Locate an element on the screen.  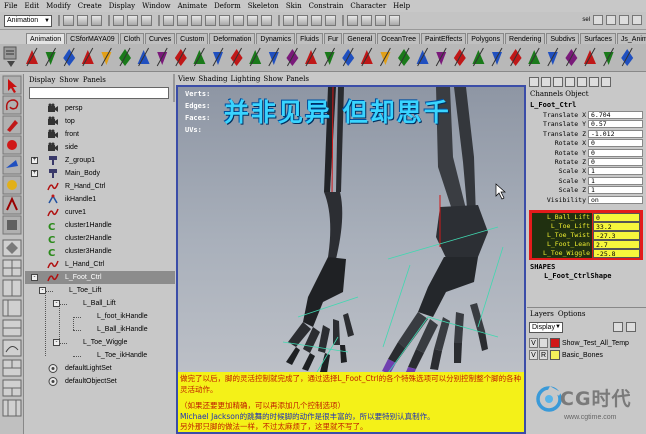
new-layer-selected-icon is located at coordinates (631, 327).